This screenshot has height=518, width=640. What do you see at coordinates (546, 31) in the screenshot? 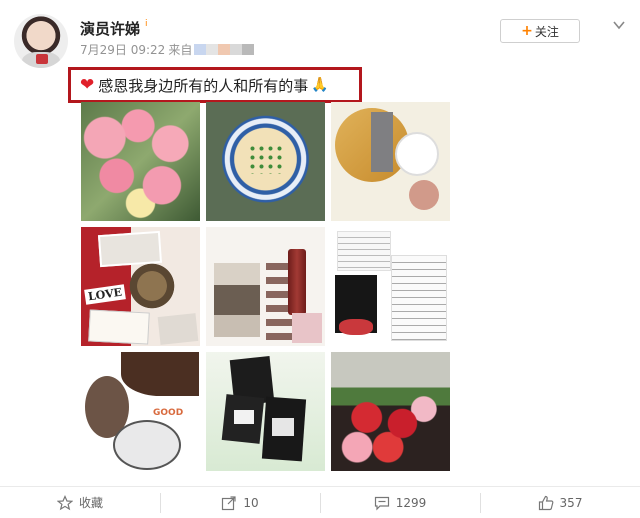
I see `follow-label: 关注` at bounding box center [546, 31].